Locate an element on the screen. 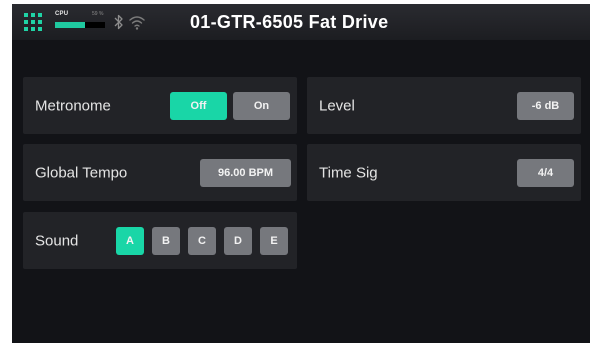  time-sig-panel: Time Sig 4/4 is located at coordinates (444, 172).